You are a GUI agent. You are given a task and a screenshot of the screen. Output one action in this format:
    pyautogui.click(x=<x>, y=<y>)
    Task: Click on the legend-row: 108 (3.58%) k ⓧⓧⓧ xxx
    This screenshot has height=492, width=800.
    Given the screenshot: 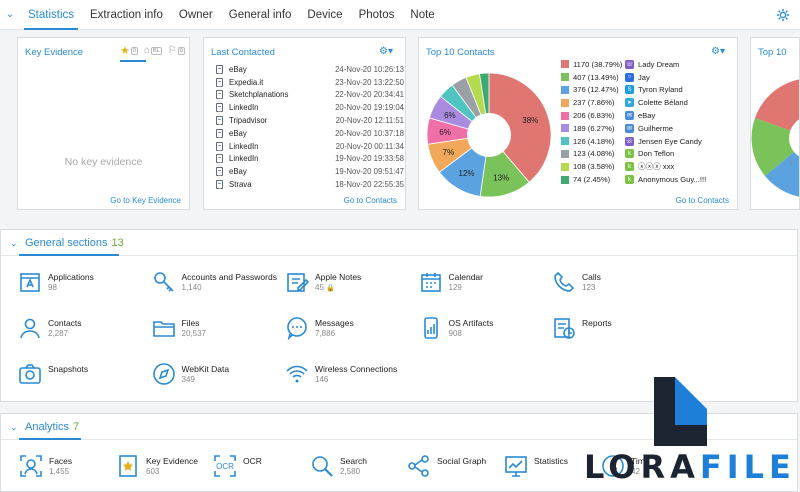 What is the action you would take?
    pyautogui.click(x=651, y=166)
    